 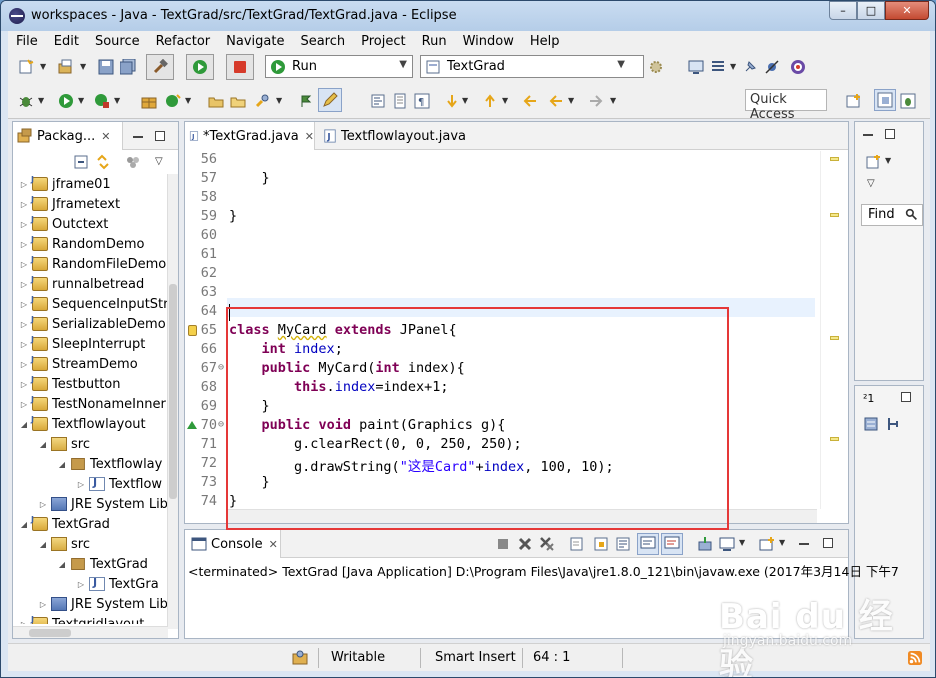 What do you see at coordinates (81, 619) in the screenshot?
I see `tree-item: ▷ Textgridlayout` at bounding box center [81, 619].